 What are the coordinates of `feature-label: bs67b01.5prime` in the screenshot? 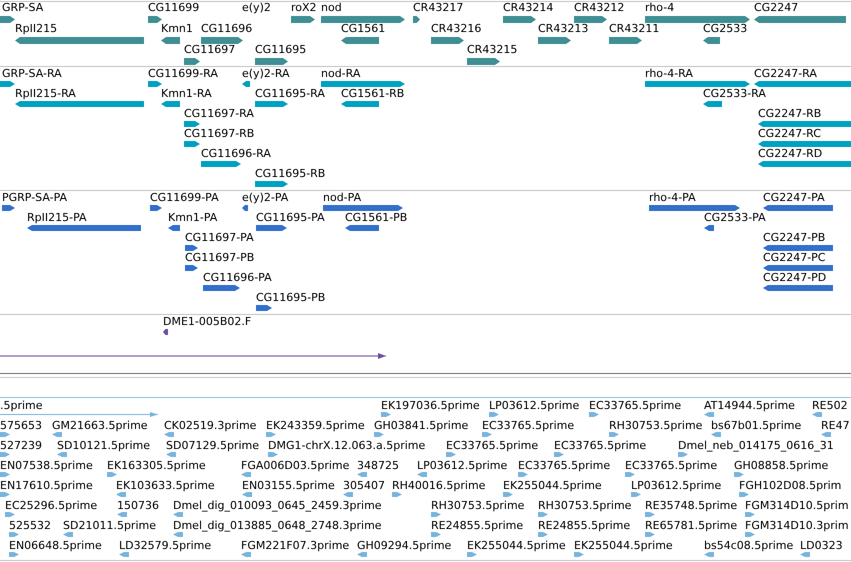 It's located at (756, 426).